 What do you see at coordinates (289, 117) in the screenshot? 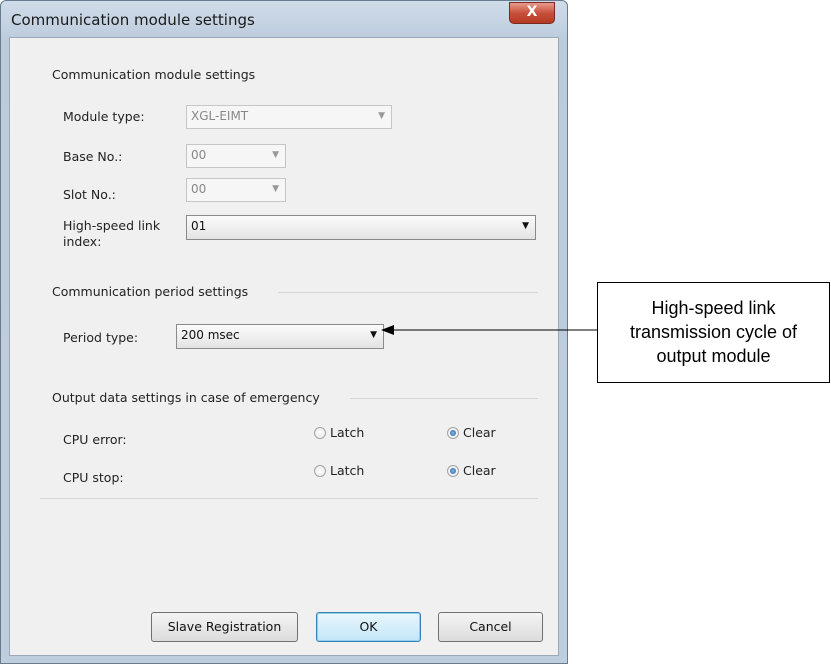
I see `module-type-select: XGL-EIMT ▼` at bounding box center [289, 117].